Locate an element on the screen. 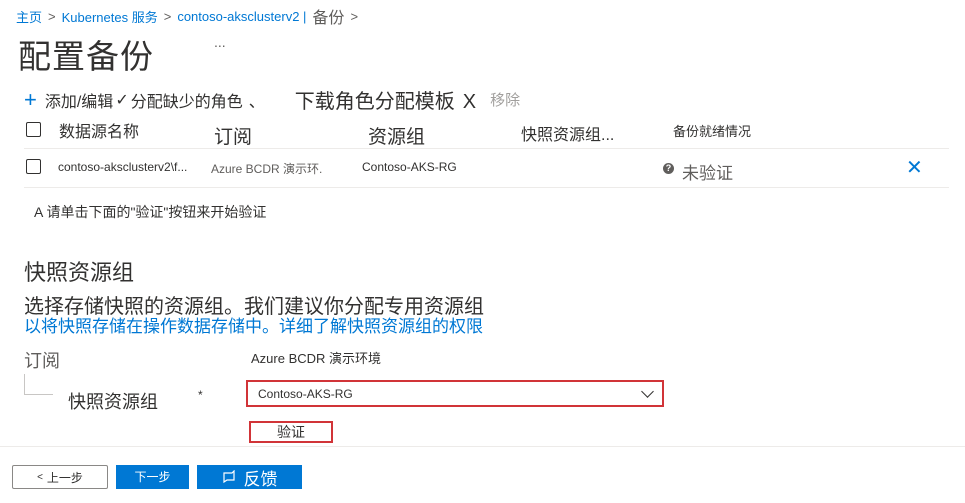 This screenshot has width=965, height=503. breadcrumb-kubernetes: Kubernetes 服务 is located at coordinates (110, 16).